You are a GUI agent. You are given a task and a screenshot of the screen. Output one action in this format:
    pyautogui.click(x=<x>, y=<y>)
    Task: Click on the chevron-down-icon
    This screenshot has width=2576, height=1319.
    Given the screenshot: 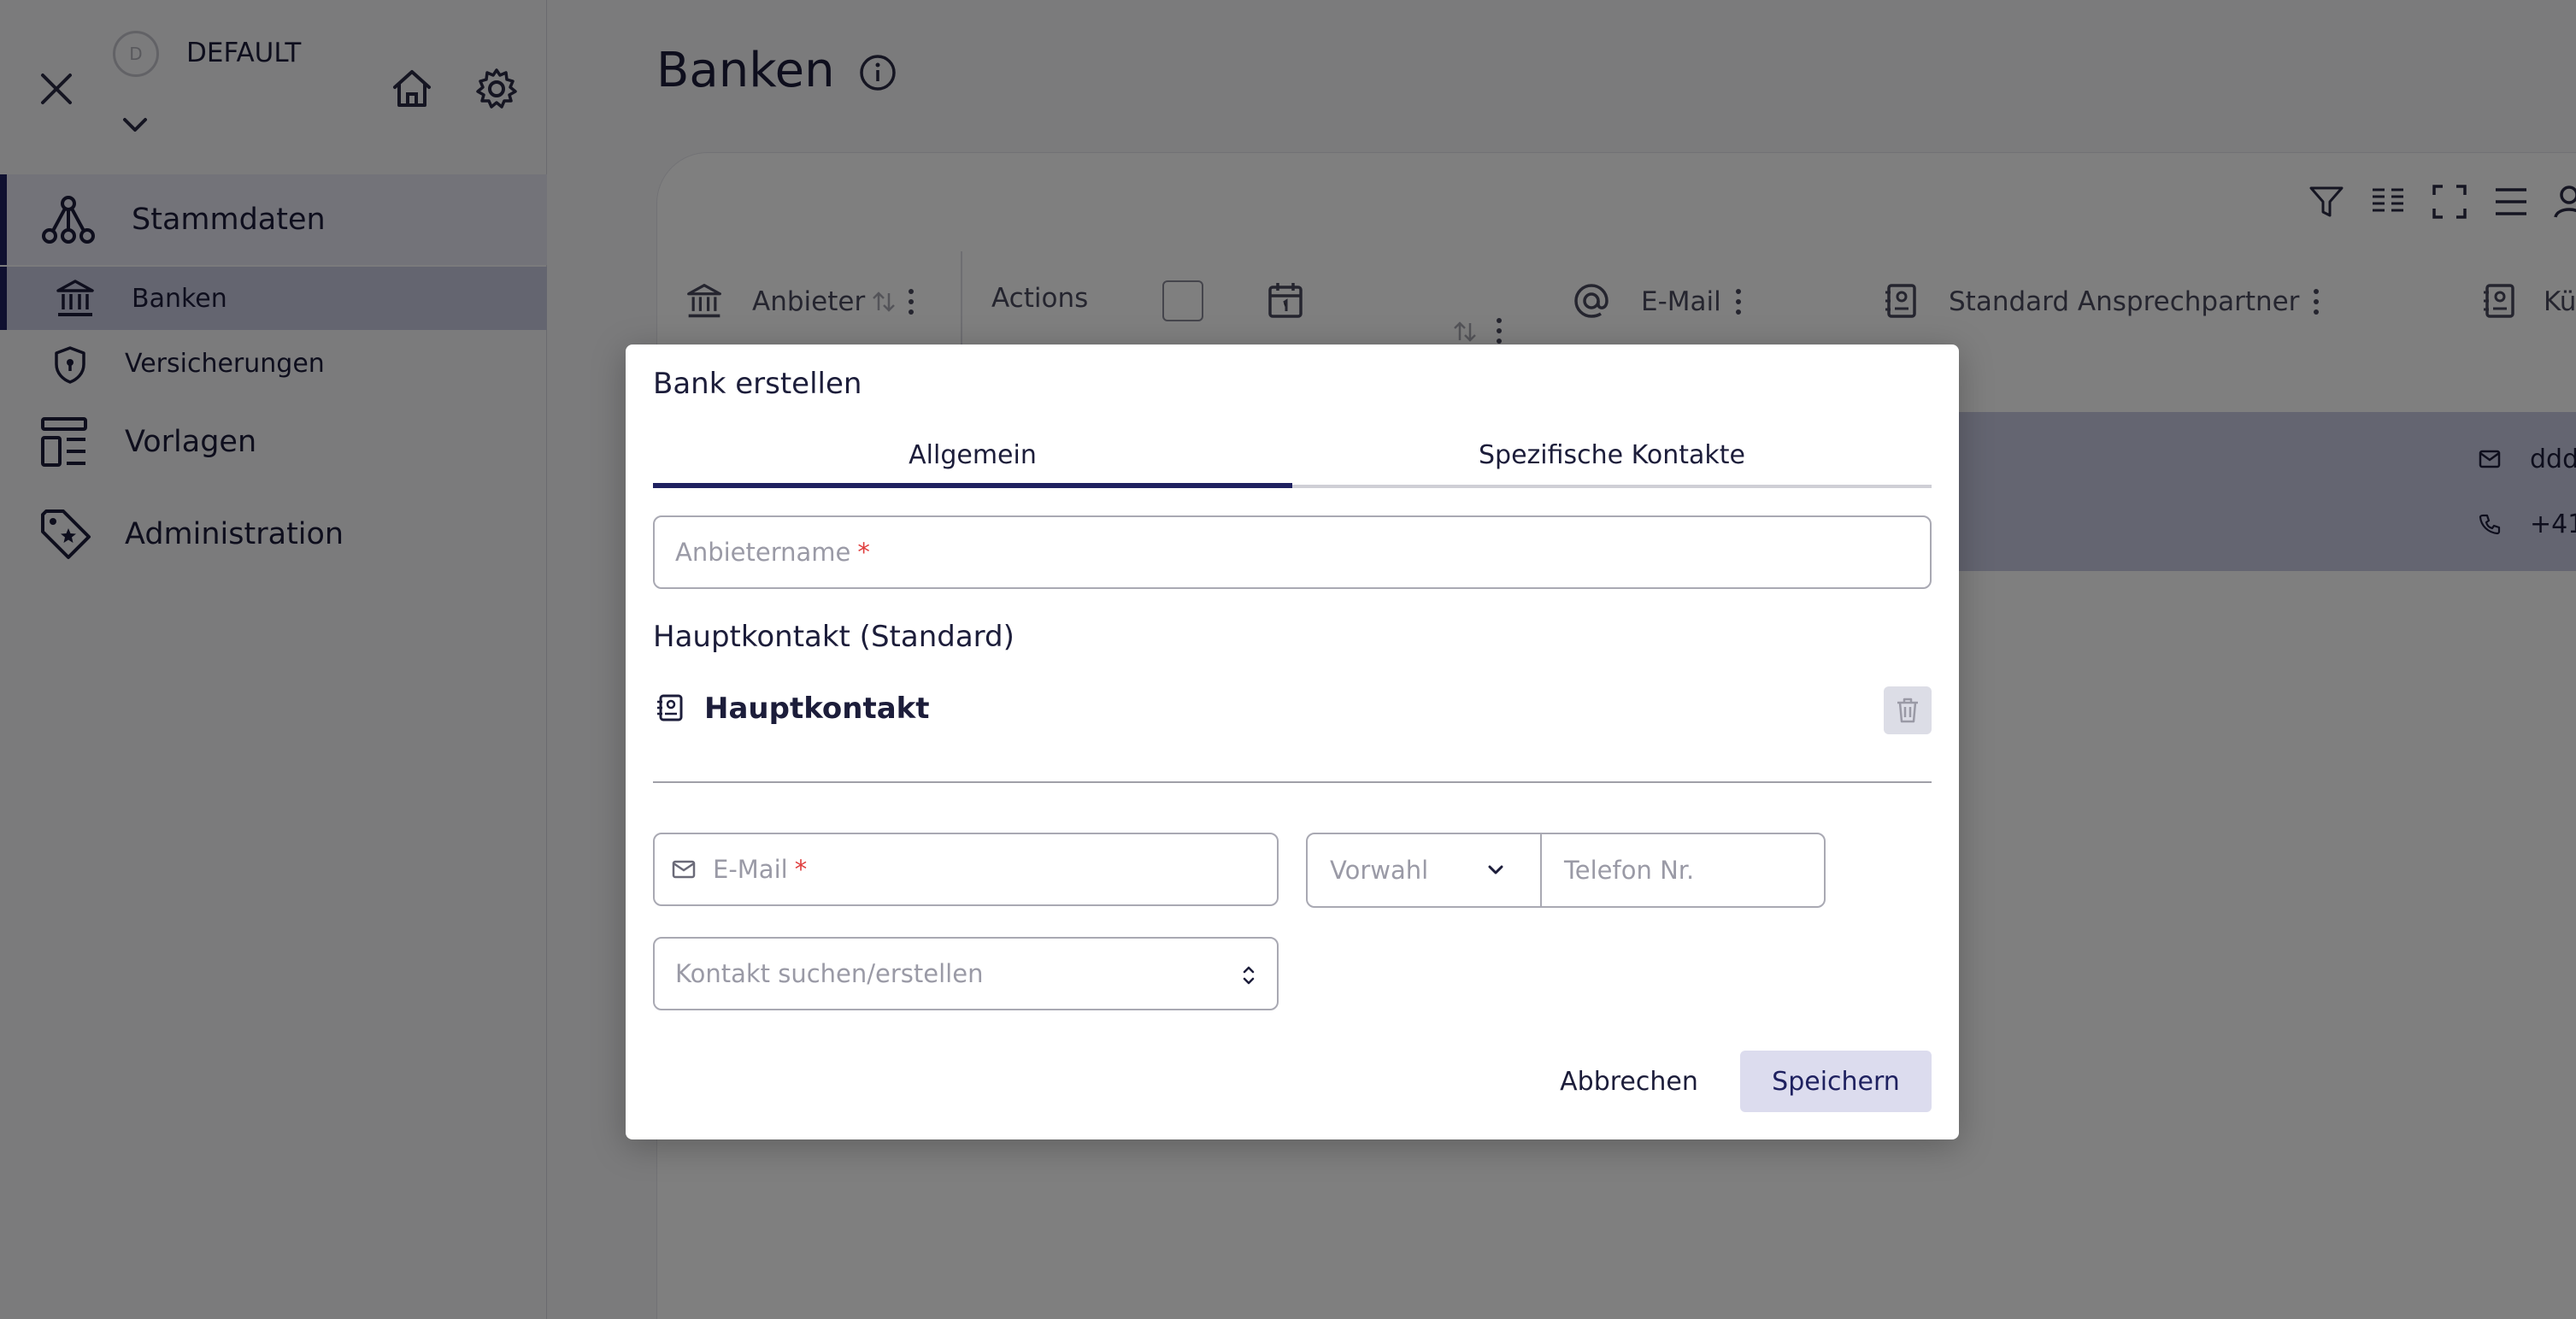 What is the action you would take?
    pyautogui.click(x=1495, y=869)
    